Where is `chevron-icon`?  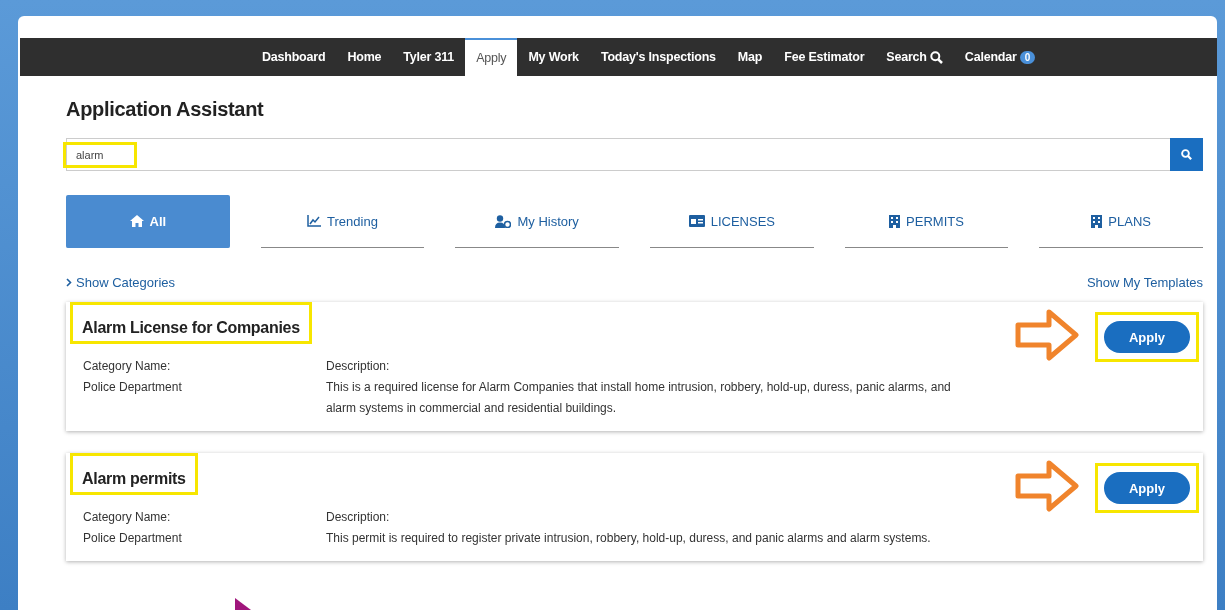
chevron-icon is located at coordinates (69, 282).